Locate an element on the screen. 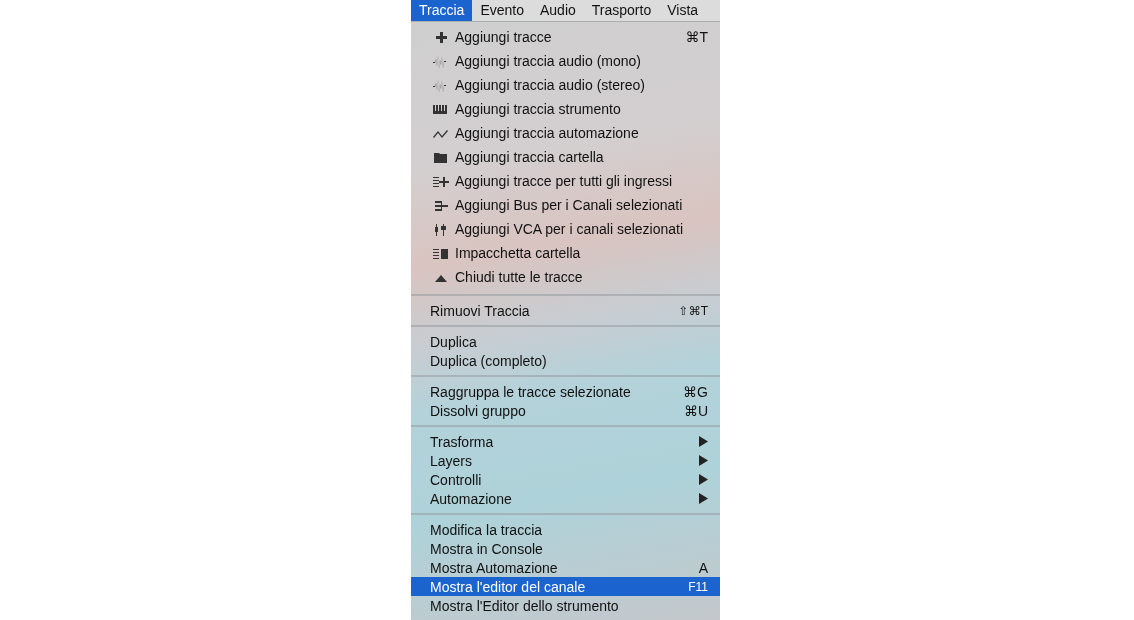  menu-item: Aggiungi VCA per i canali selezionati is located at coordinates (565, 229).